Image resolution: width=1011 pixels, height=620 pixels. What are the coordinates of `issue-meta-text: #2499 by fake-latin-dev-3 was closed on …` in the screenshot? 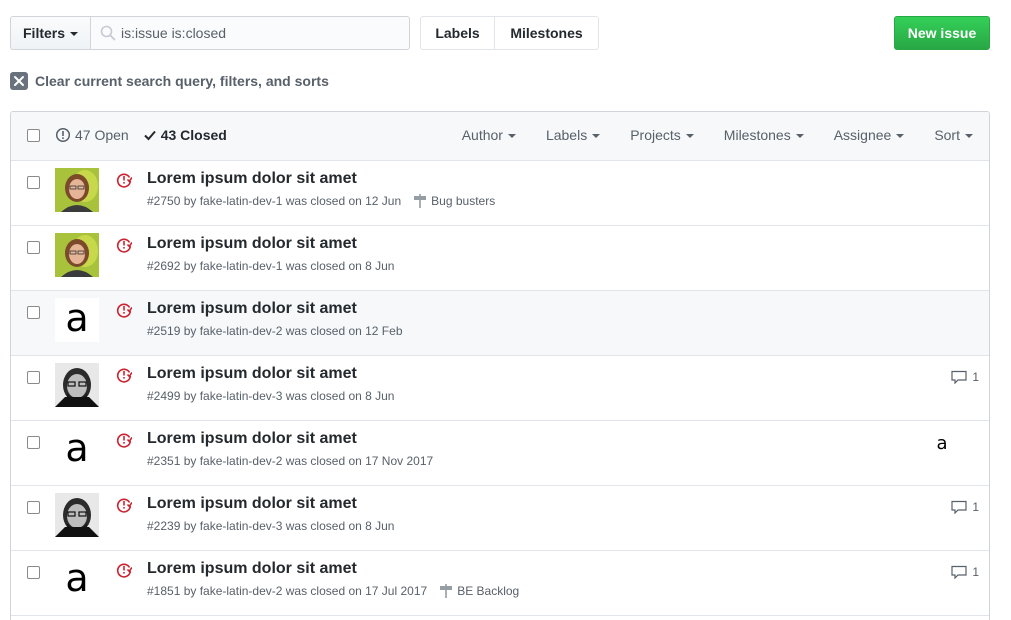 It's located at (271, 396).